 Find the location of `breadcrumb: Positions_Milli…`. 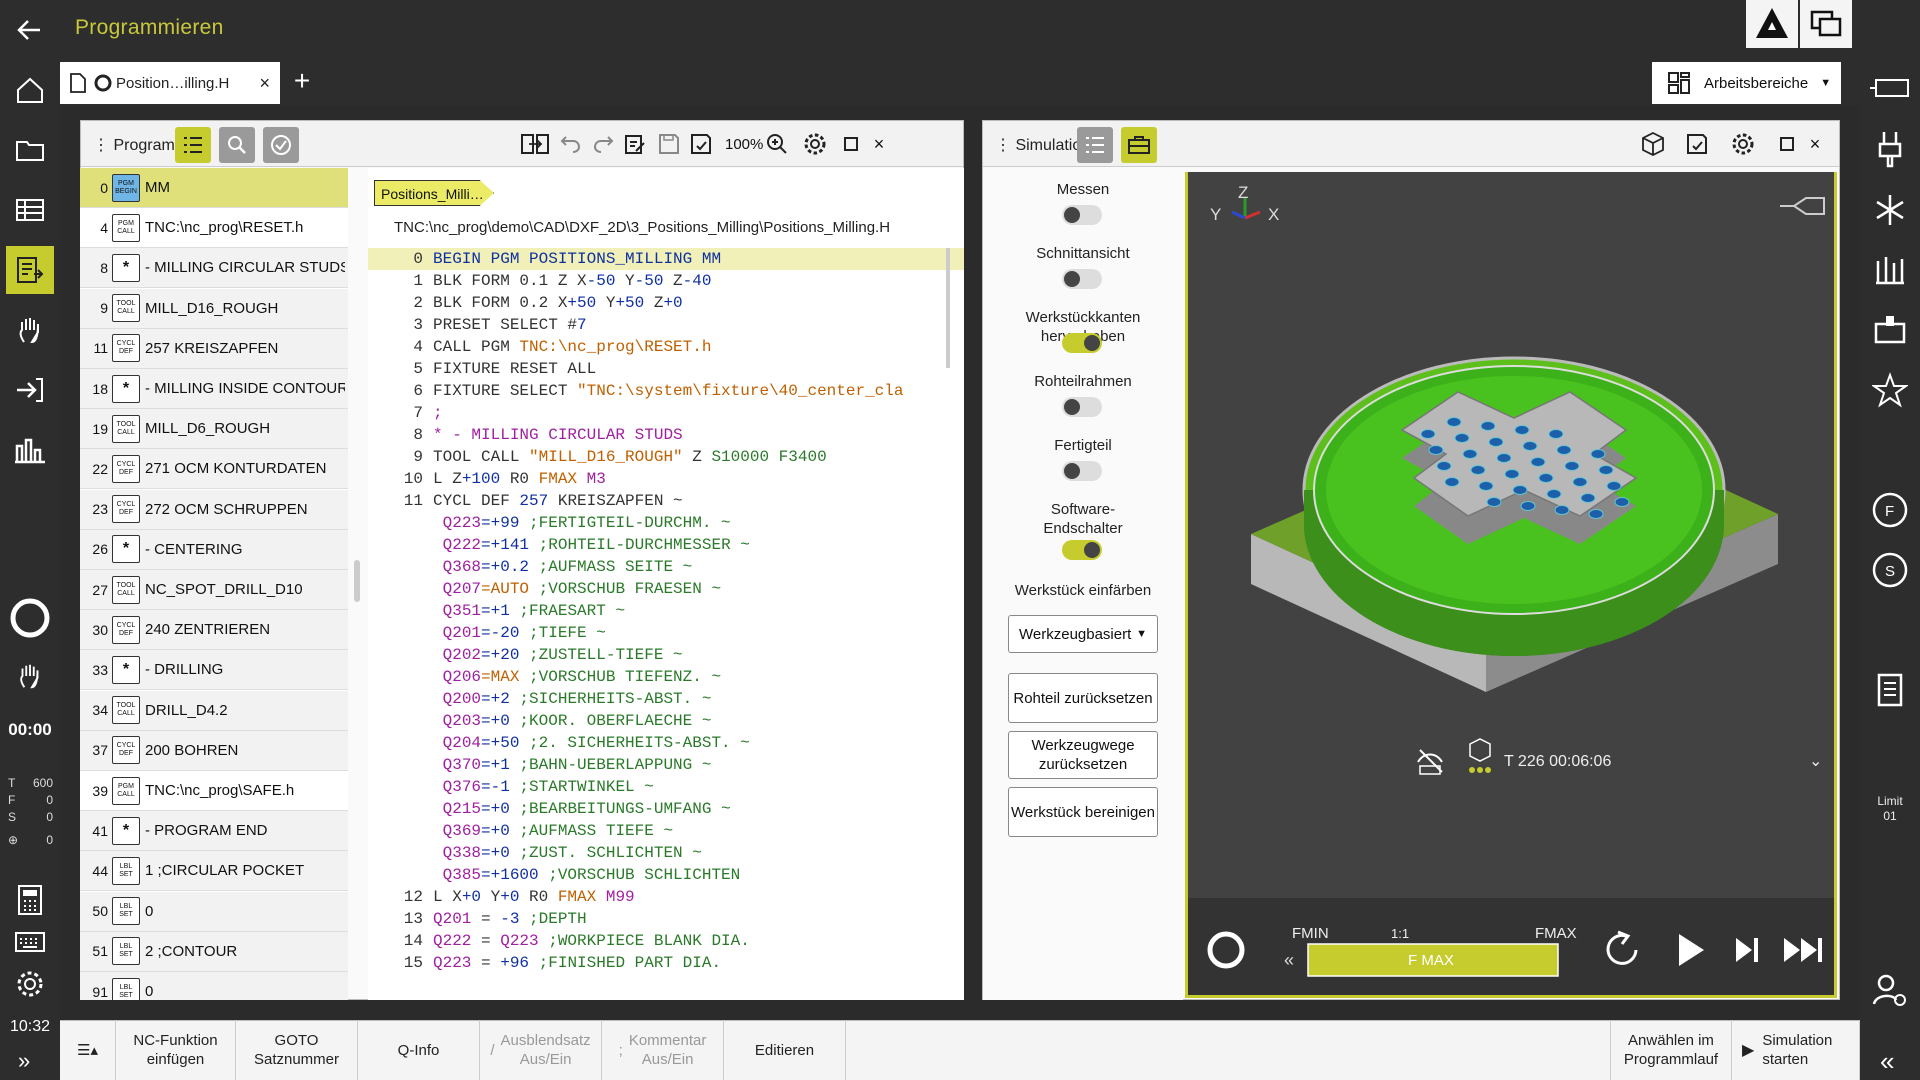

breadcrumb: Positions_Milli… is located at coordinates (434, 193).